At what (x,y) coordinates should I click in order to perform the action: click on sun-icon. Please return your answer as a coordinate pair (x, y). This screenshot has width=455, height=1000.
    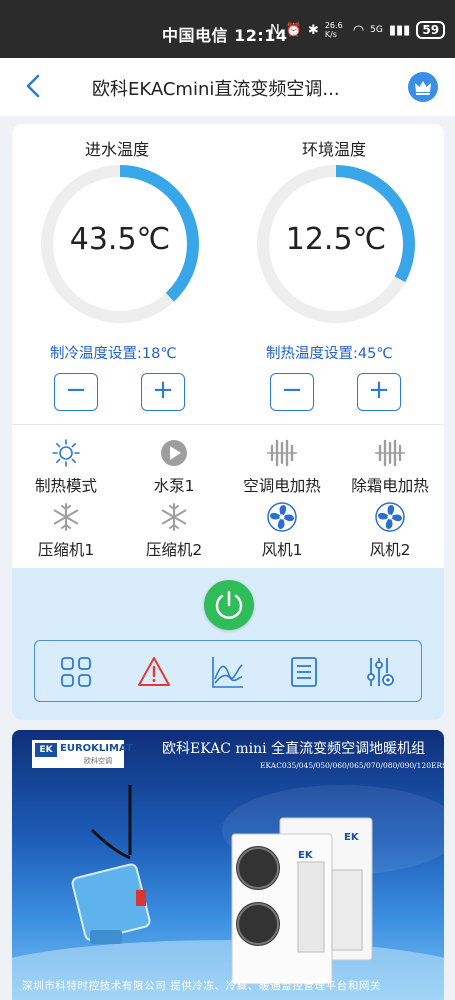
    Looking at the image, I should click on (66, 453).